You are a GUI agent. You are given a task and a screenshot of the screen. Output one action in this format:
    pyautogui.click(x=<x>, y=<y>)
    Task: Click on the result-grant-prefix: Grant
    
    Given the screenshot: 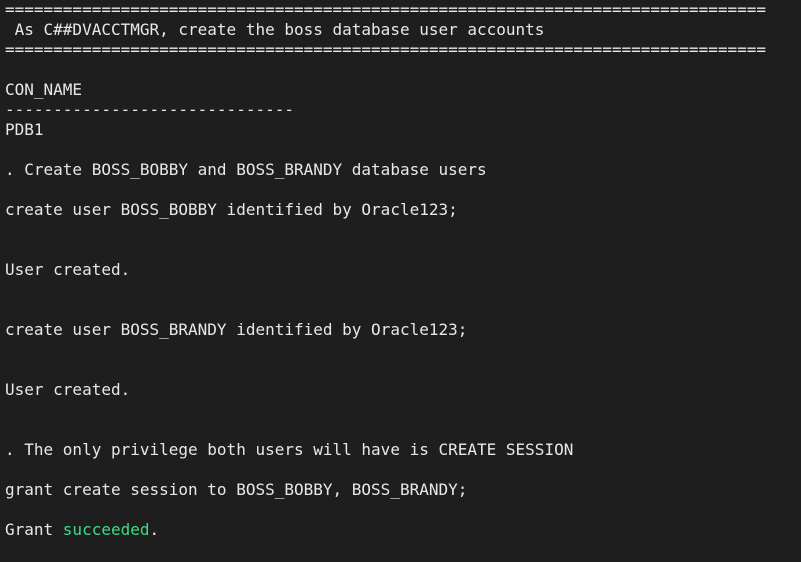 What is the action you would take?
    pyautogui.click(x=34, y=529)
    